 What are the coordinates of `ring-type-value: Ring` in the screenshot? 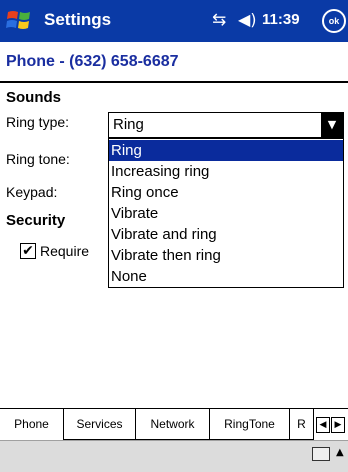 It's located at (128, 124).